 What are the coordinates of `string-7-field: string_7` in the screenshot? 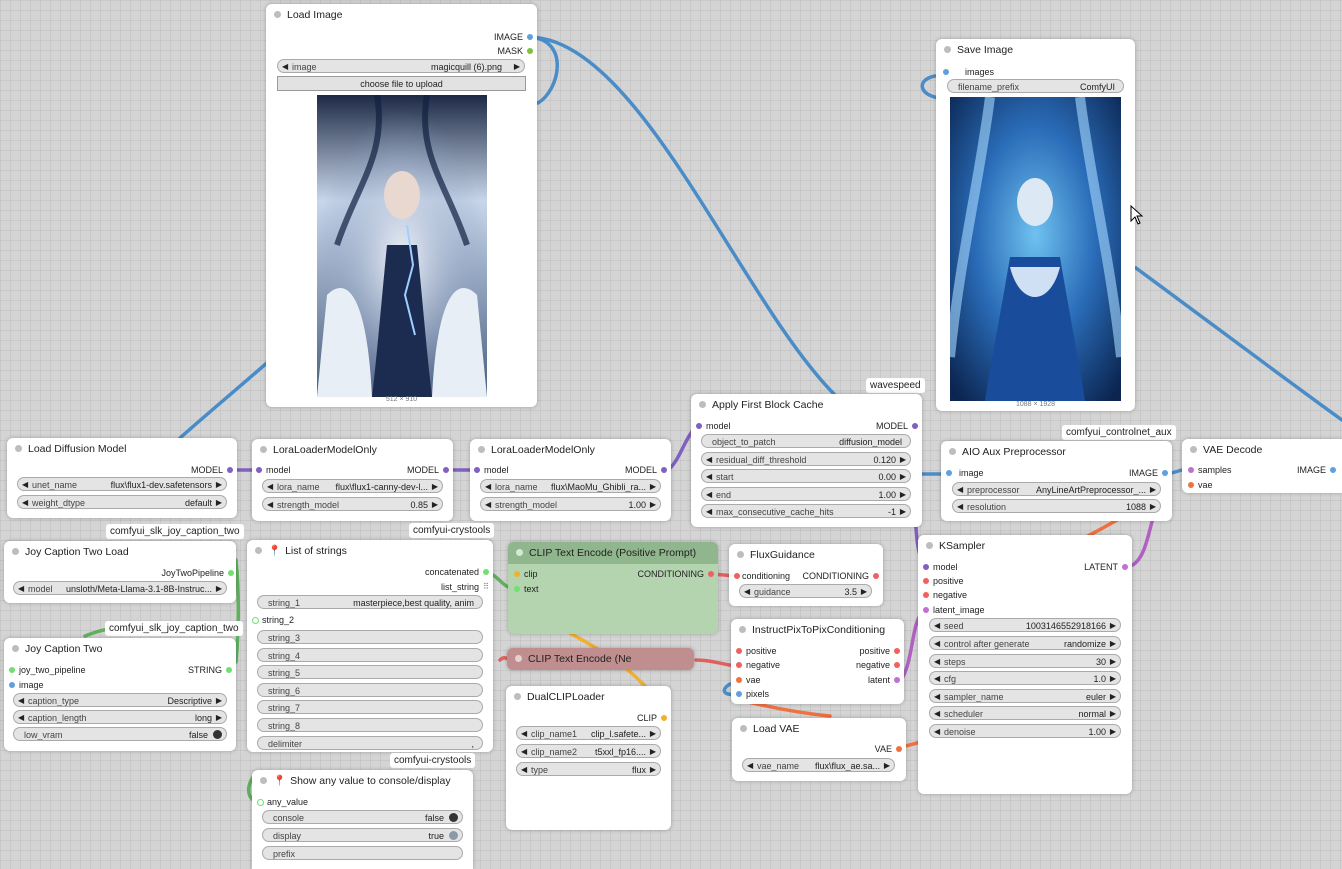 It's located at (370, 707).